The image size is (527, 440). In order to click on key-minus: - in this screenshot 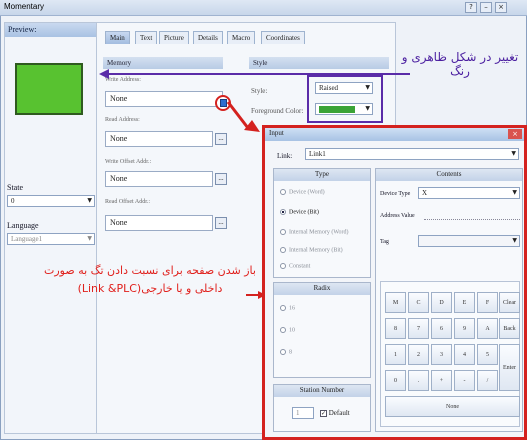, I will do `click(464, 380)`.